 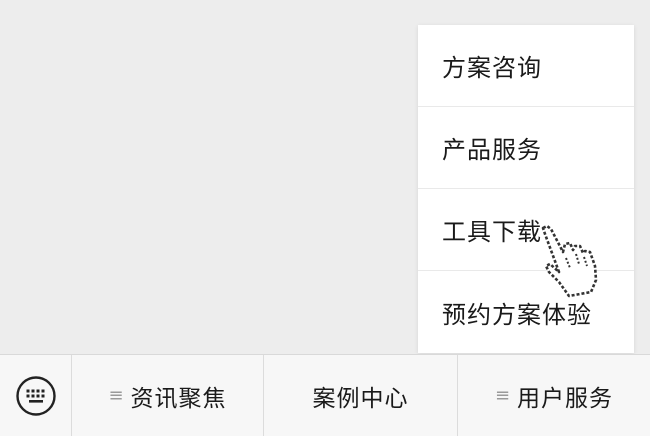 What do you see at coordinates (569, 261) in the screenshot?
I see `hand-pointer-icon` at bounding box center [569, 261].